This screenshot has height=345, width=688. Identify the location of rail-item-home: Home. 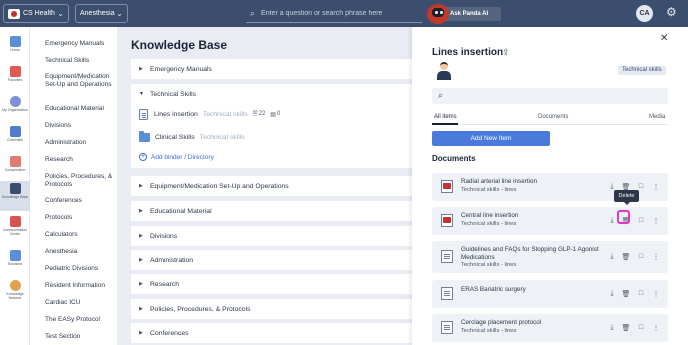
(15, 49).